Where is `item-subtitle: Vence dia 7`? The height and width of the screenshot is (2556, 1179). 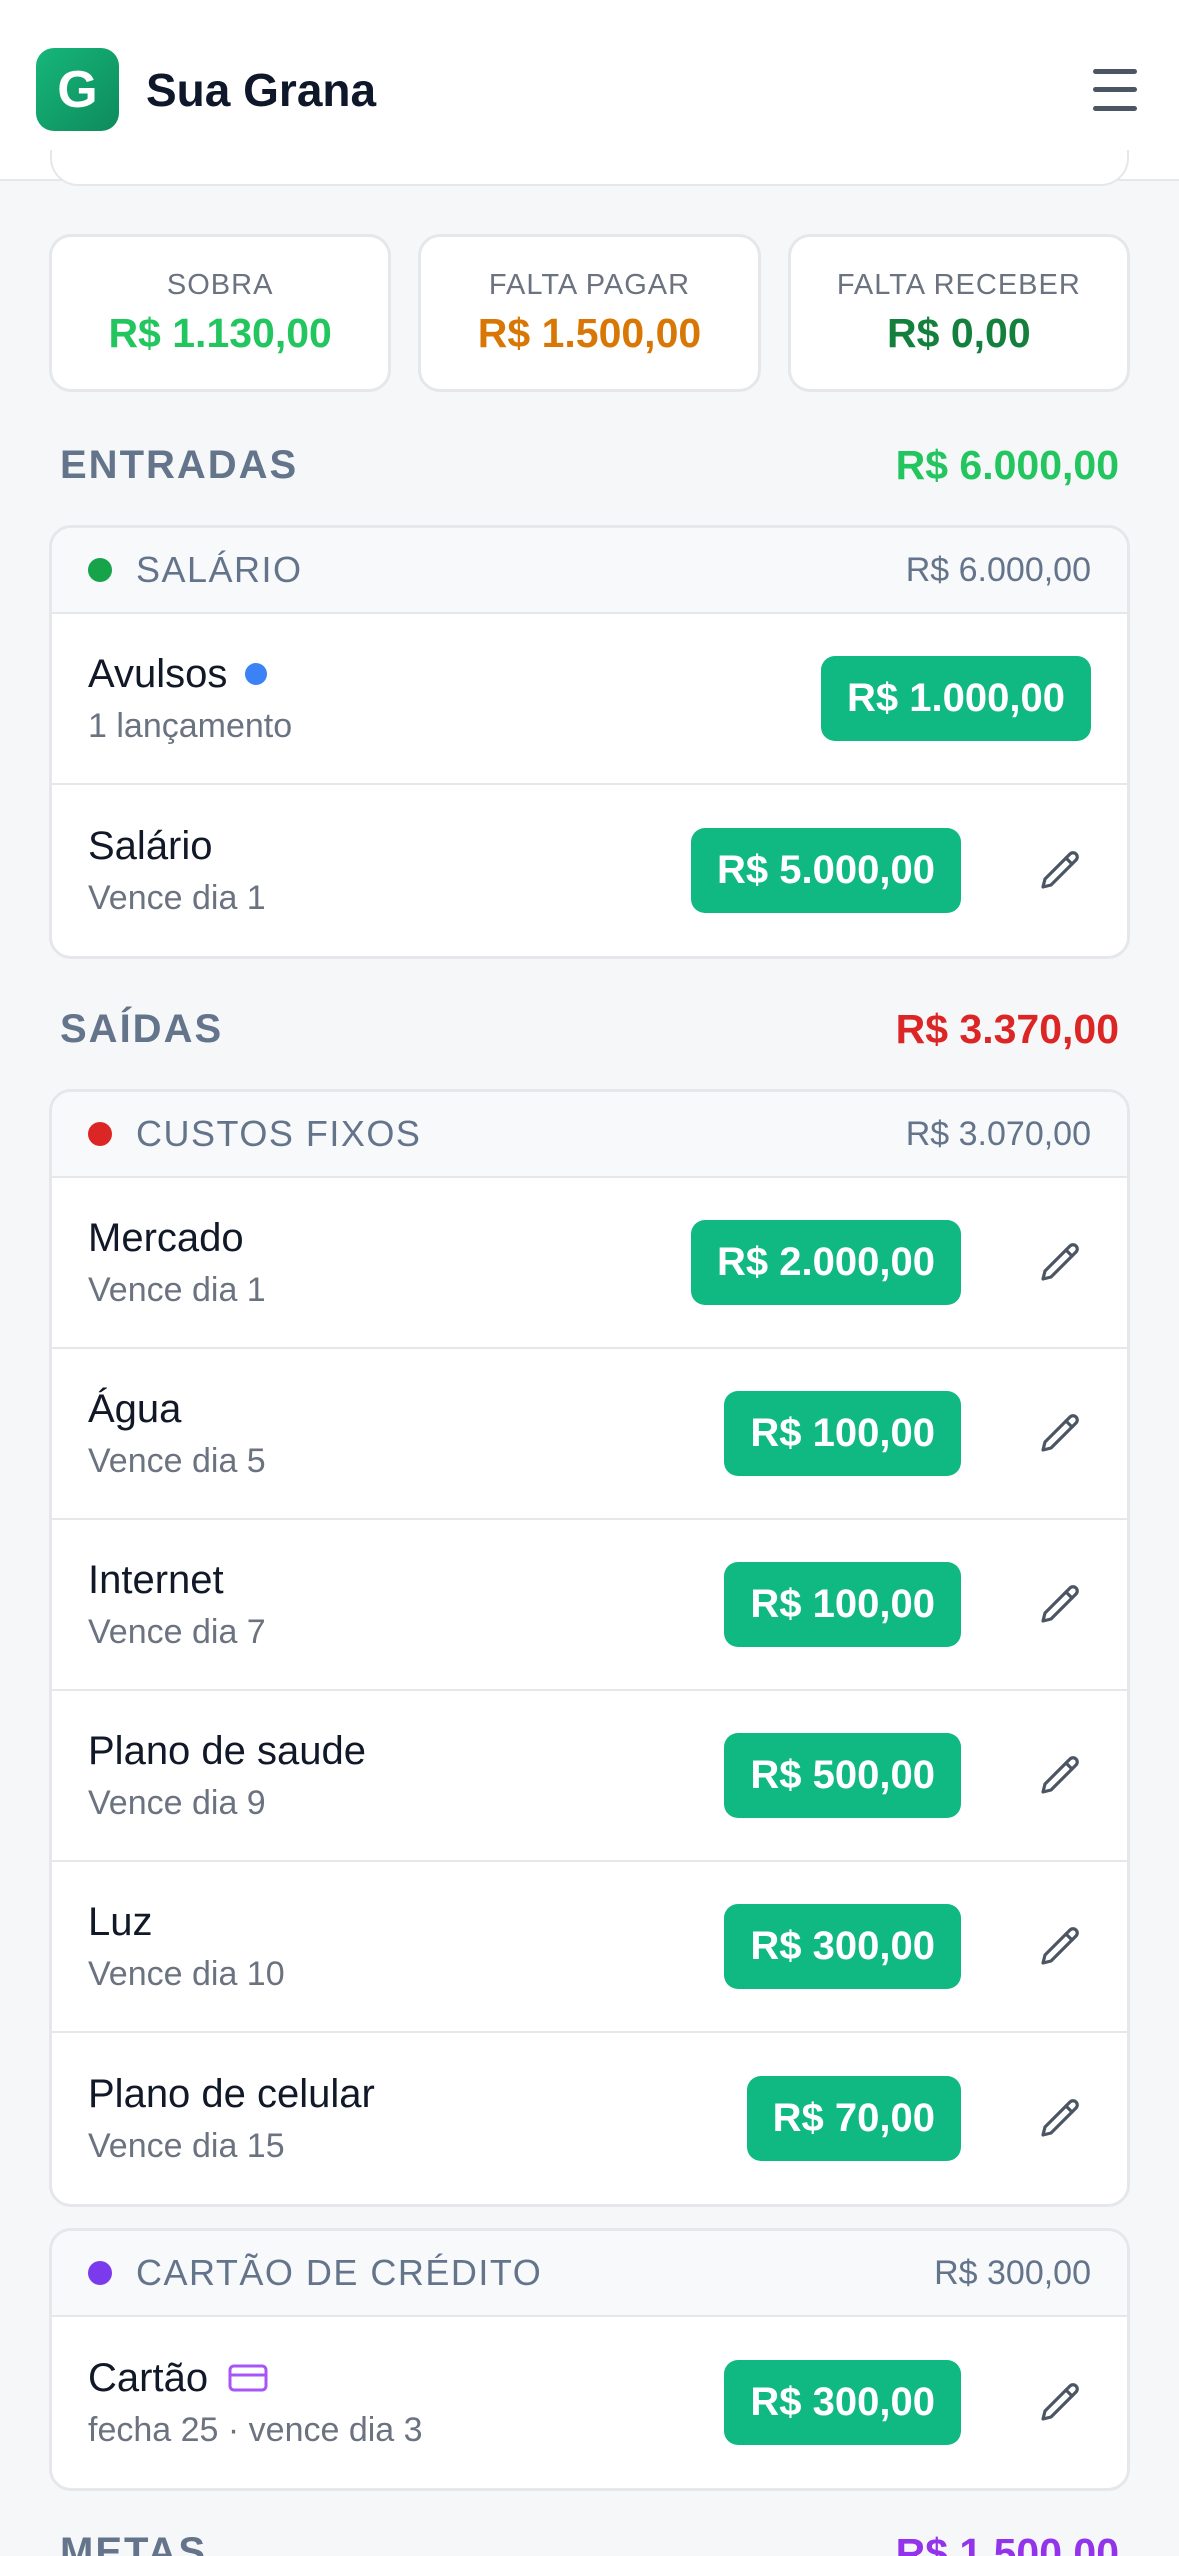
item-subtitle: Vence dia 7 is located at coordinates (177, 1631).